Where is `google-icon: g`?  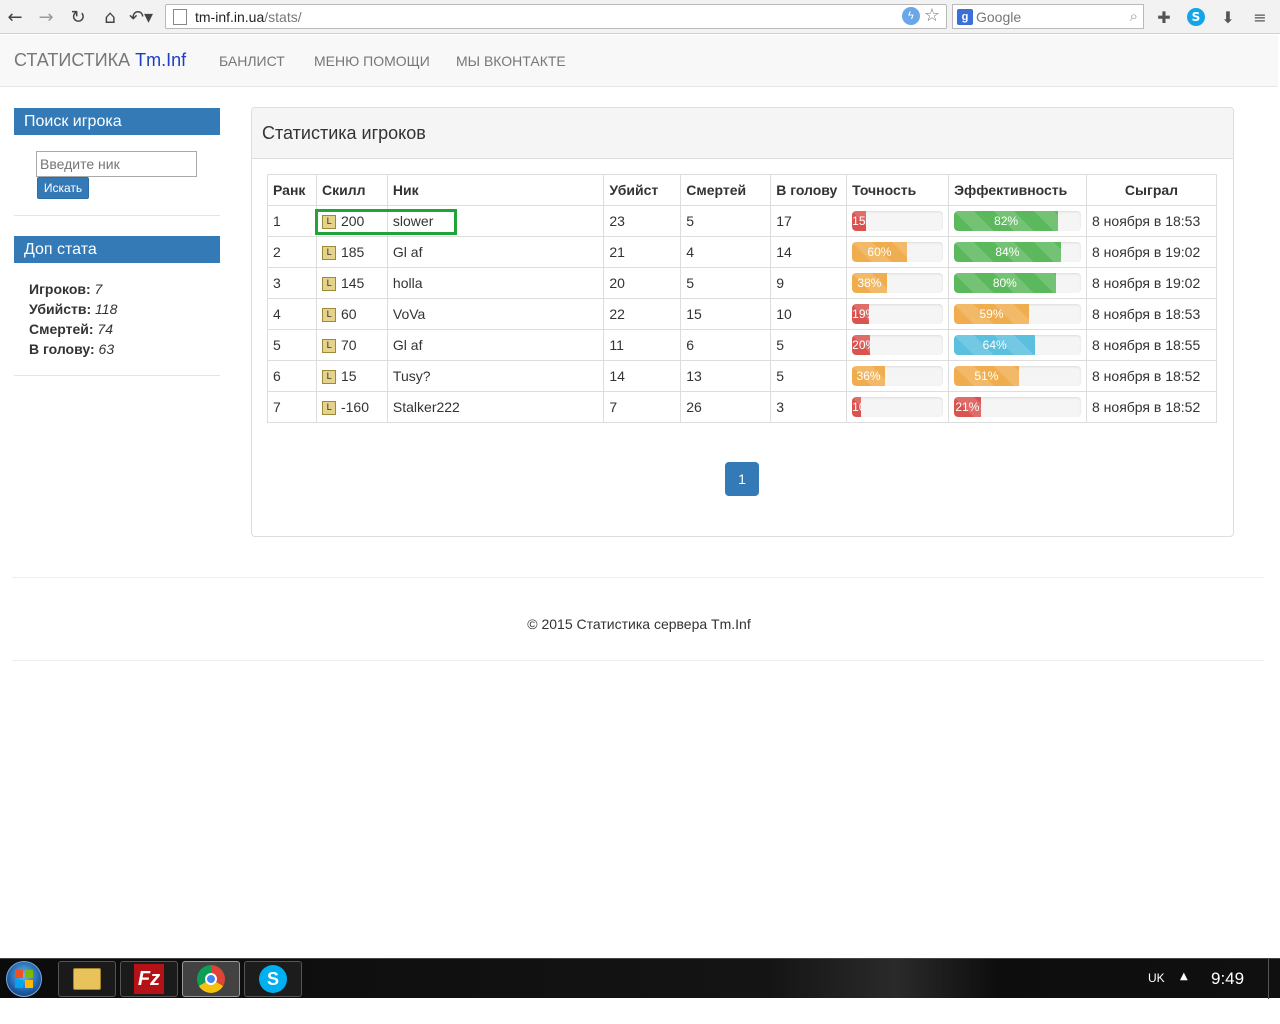 google-icon: g is located at coordinates (965, 16).